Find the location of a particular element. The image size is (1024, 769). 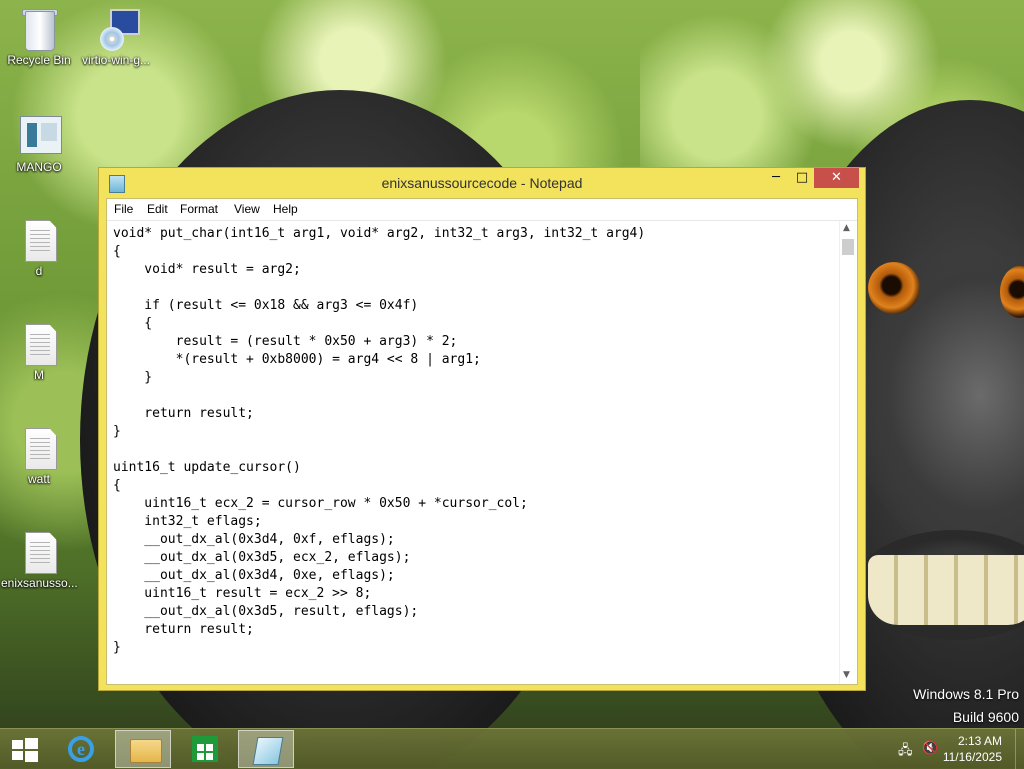

start-button is located at coordinates (25, 749).